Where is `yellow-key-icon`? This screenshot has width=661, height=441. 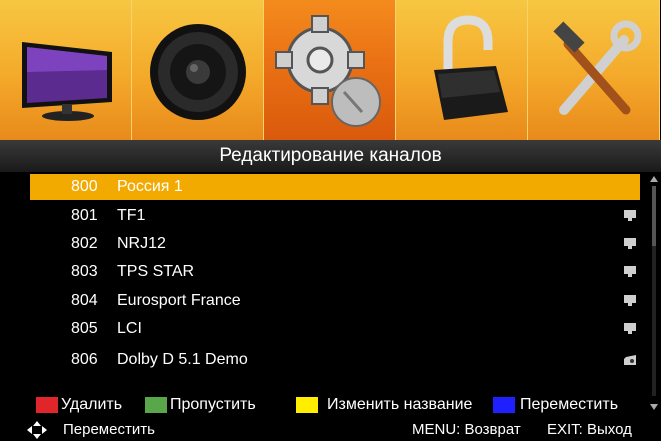
yellow-key-icon is located at coordinates (307, 405).